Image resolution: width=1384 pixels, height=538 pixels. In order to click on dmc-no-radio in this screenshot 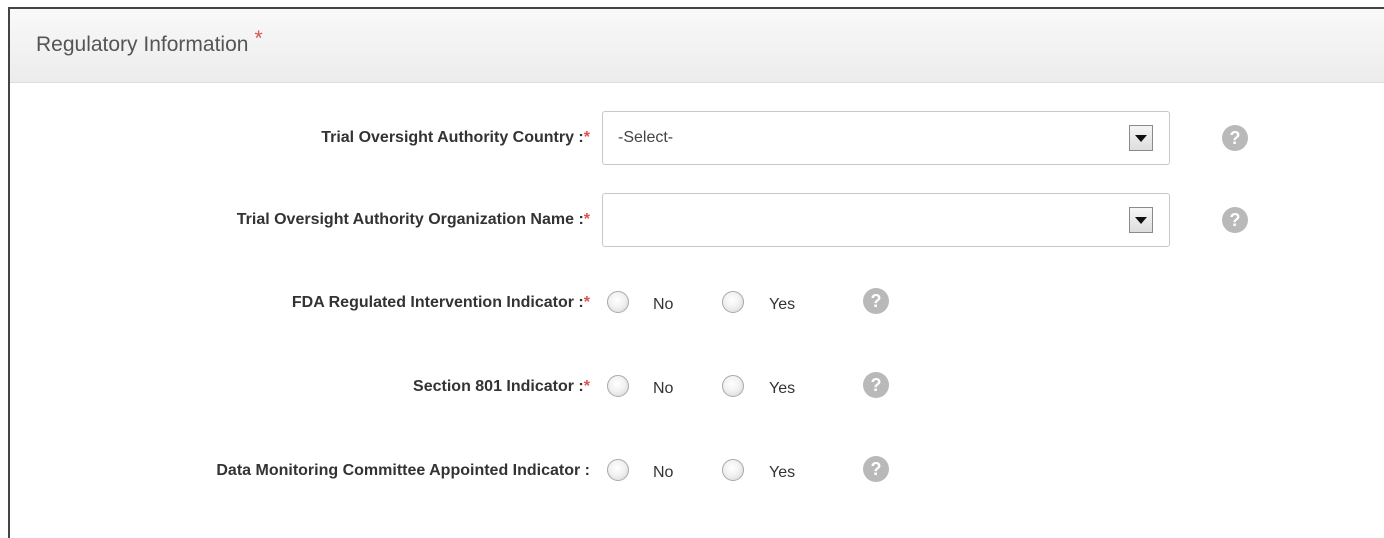, I will do `click(618, 470)`.